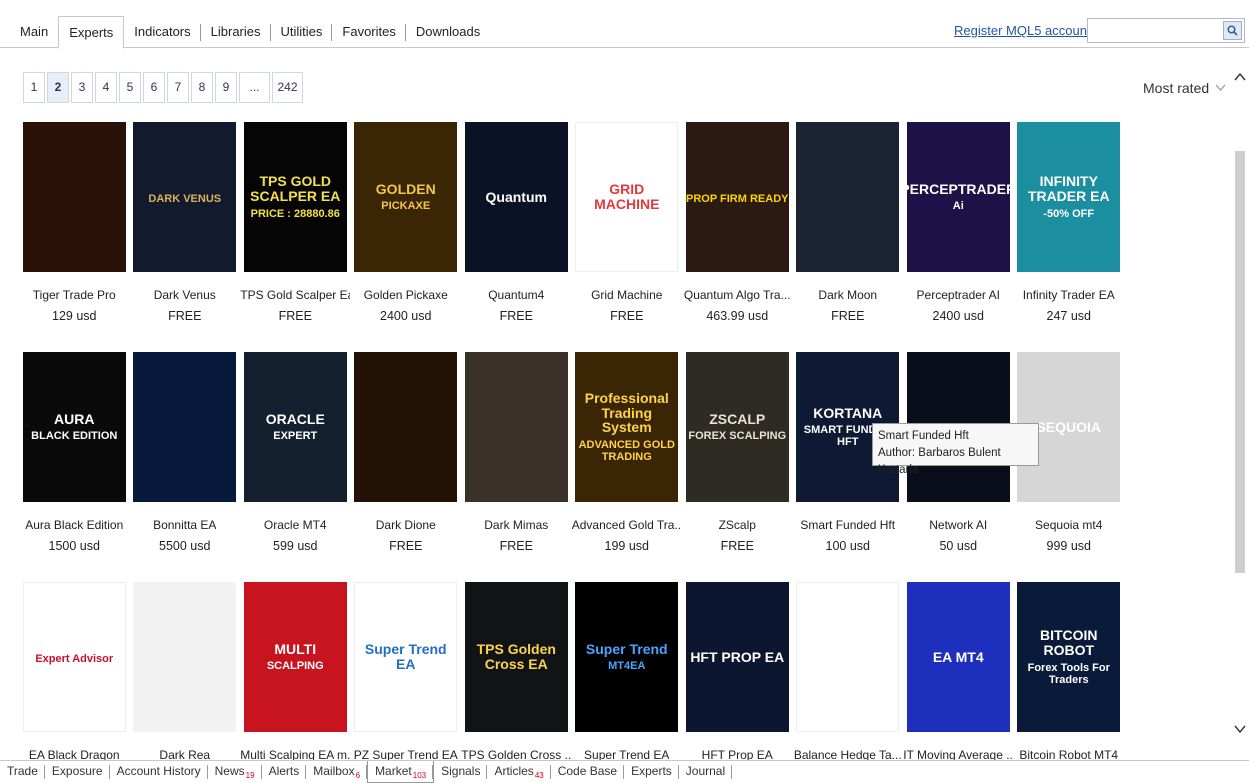 Image resolution: width=1249 pixels, height=783 pixels. I want to click on search-icon, so click(1232, 30).